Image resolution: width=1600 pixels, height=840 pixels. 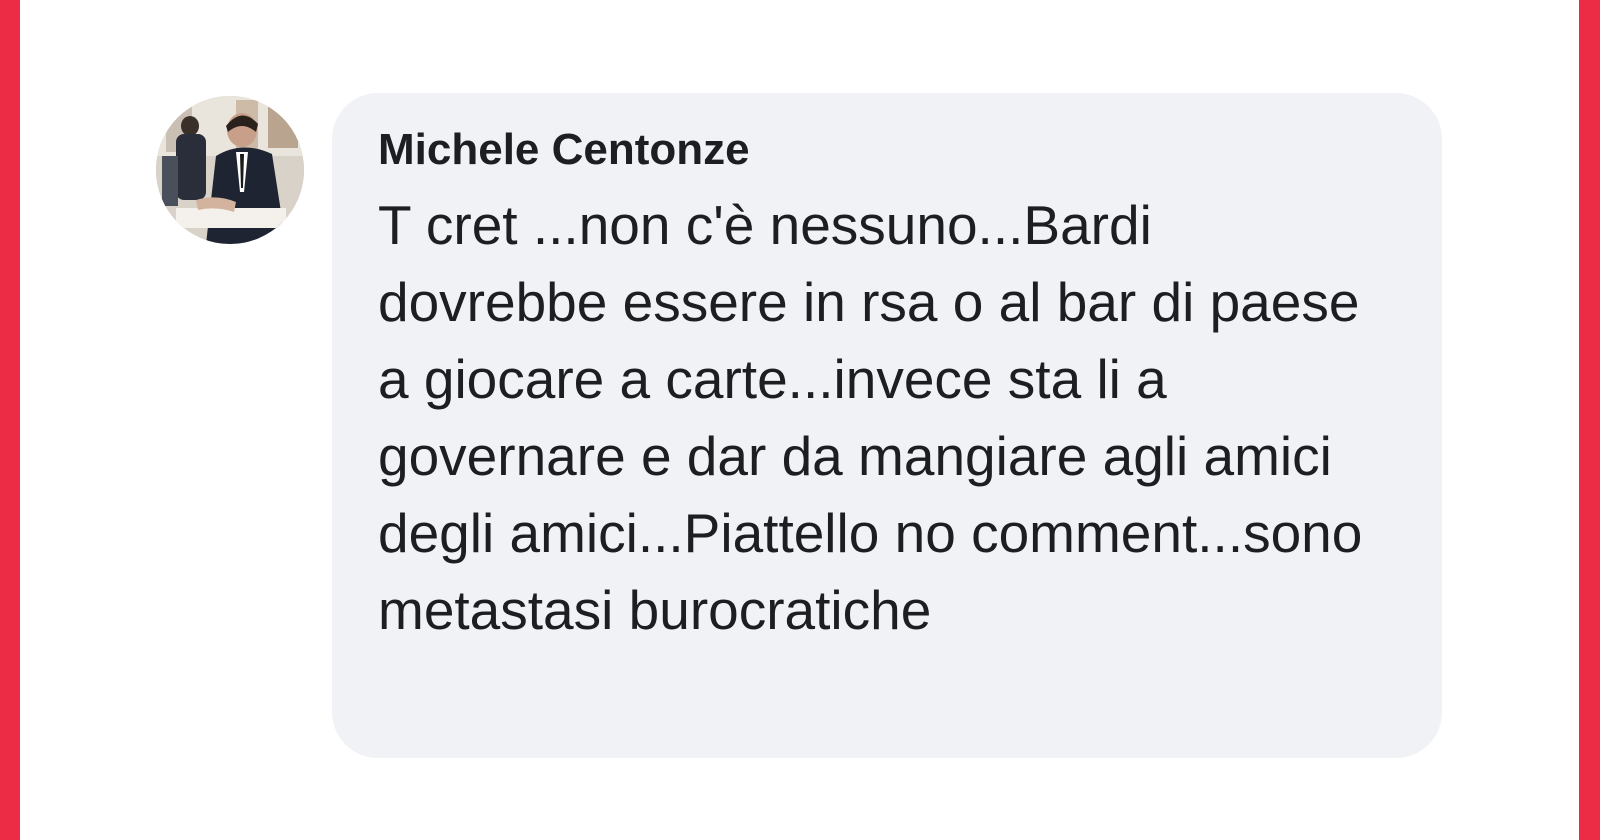 I want to click on avatar, so click(x=230, y=170).